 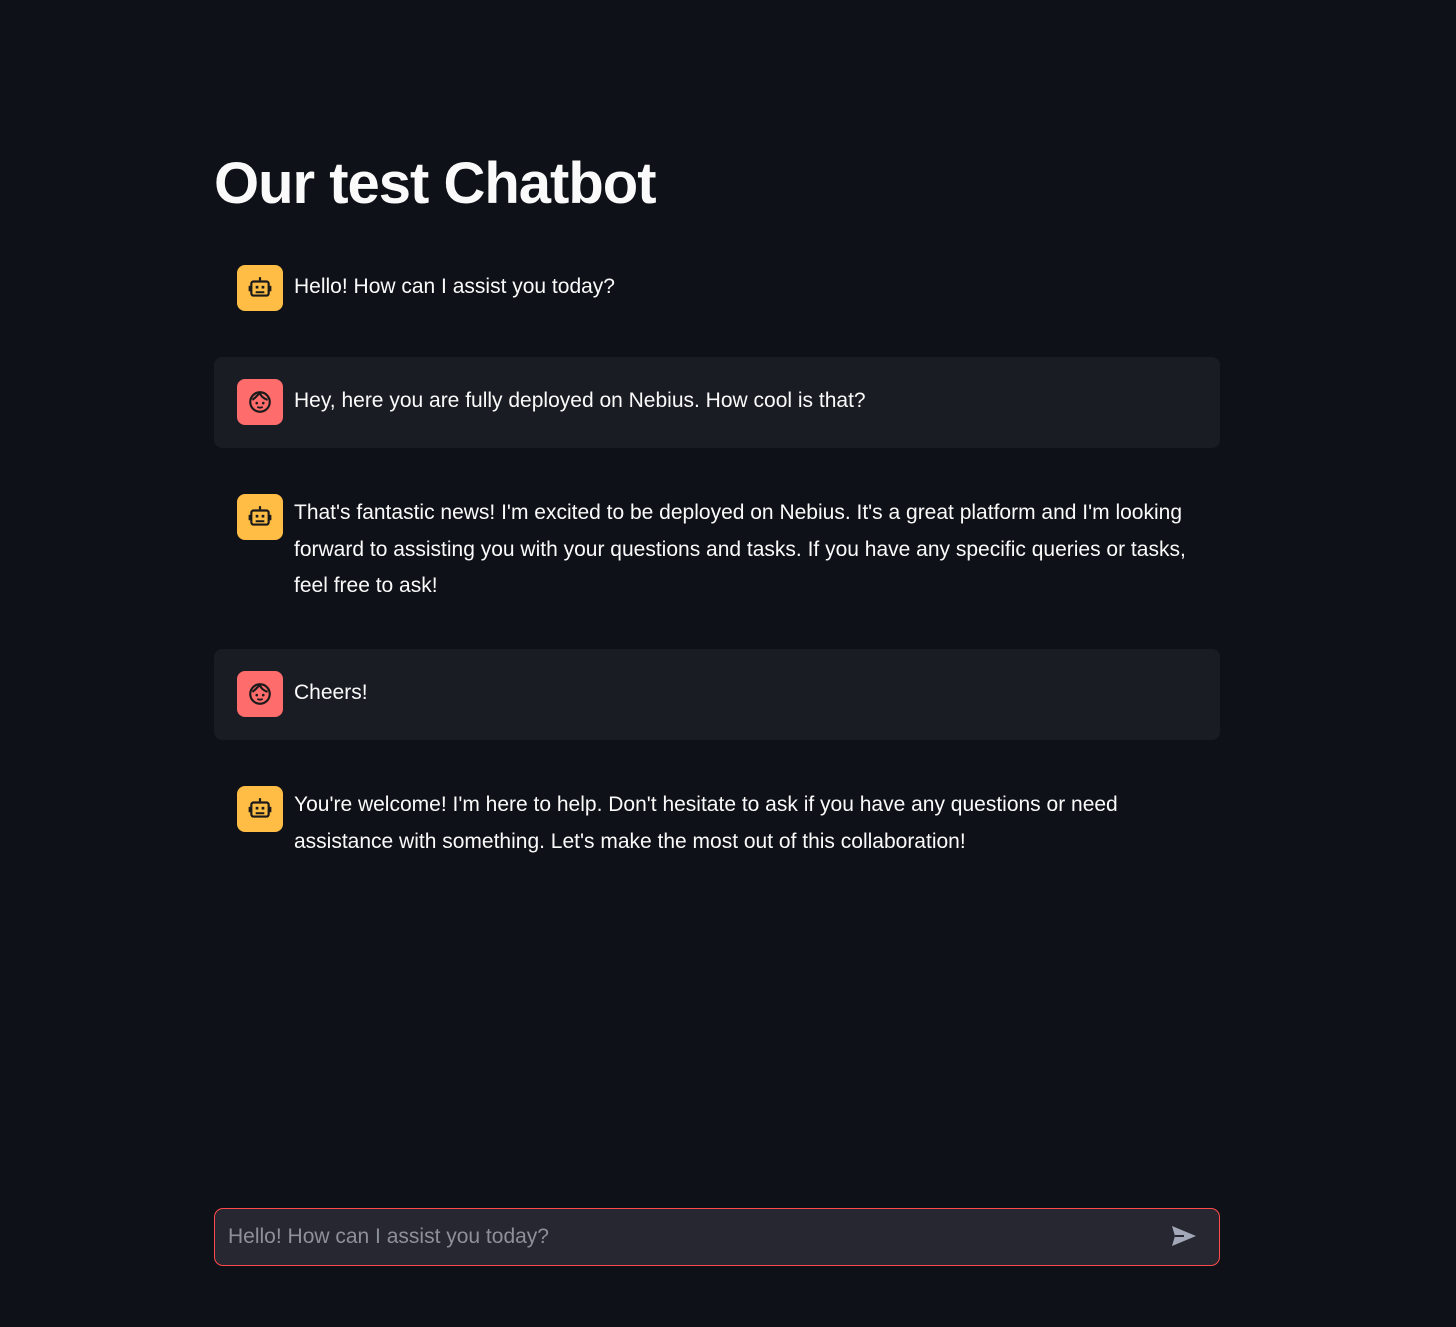 I want to click on send-button, so click(x=1184, y=1237).